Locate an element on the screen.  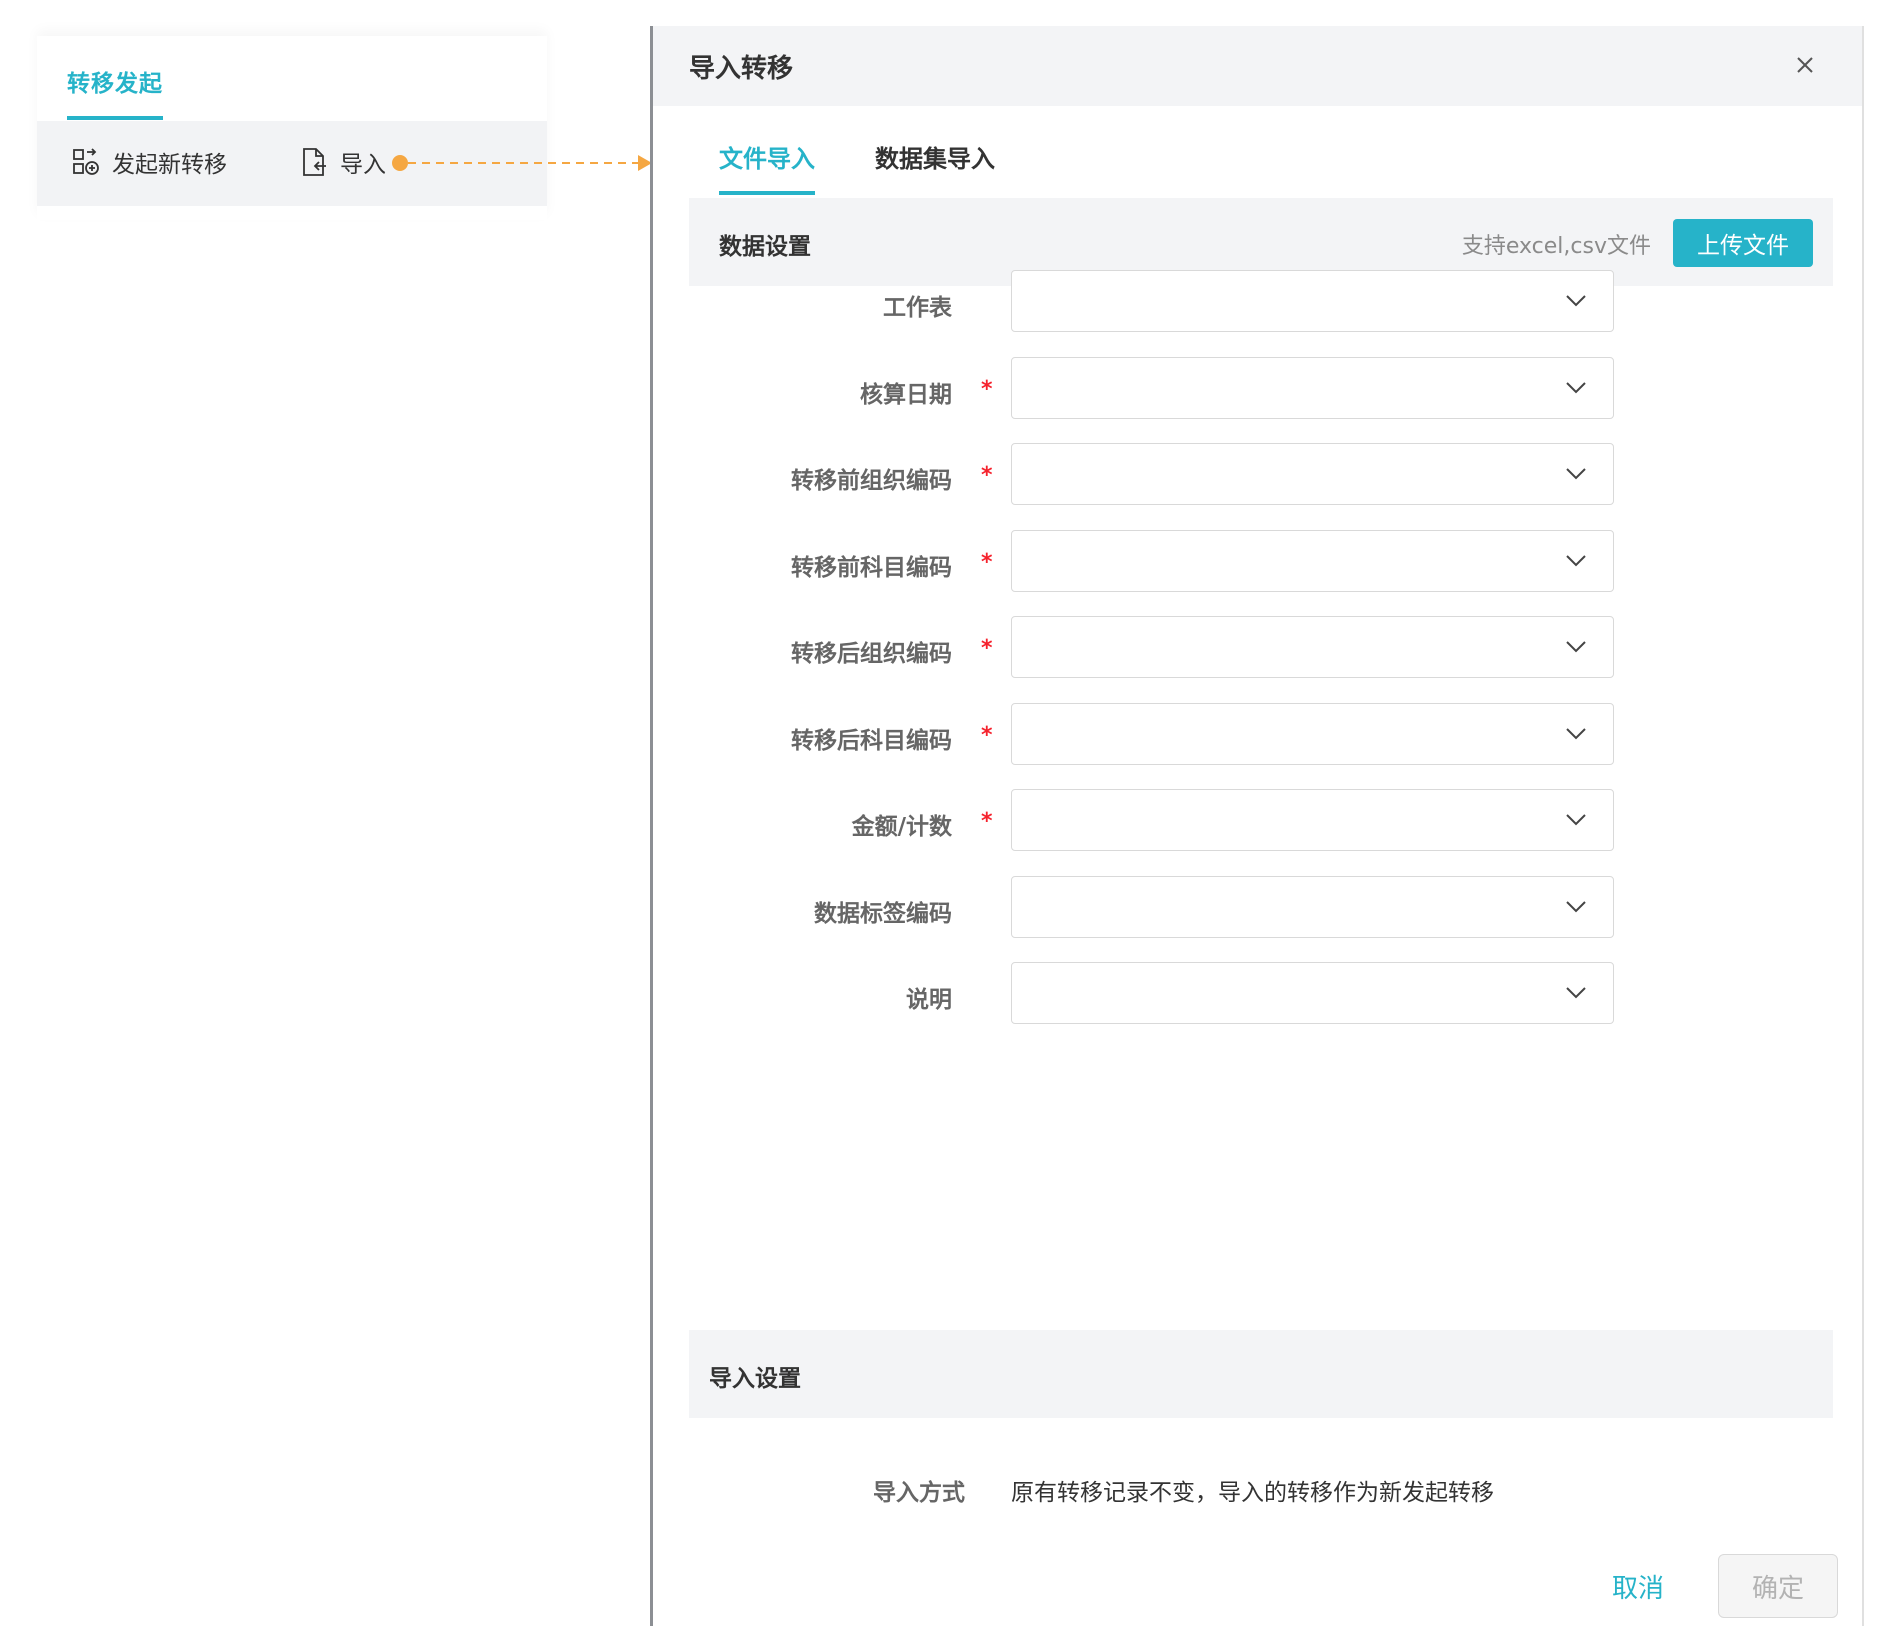
annotation-arrow is located at coordinates (522, 163).